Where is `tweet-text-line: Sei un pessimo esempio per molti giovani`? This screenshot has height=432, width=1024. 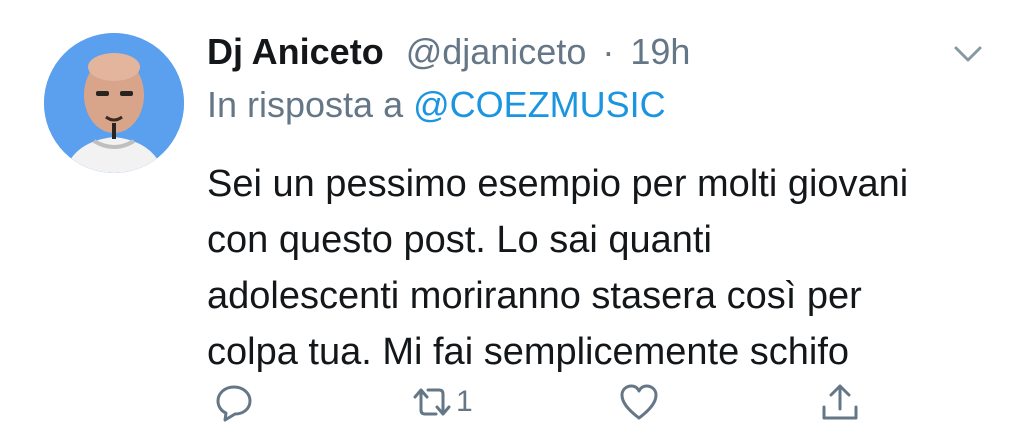 tweet-text-line: Sei un pessimo esempio per molti giovani is located at coordinates (558, 184).